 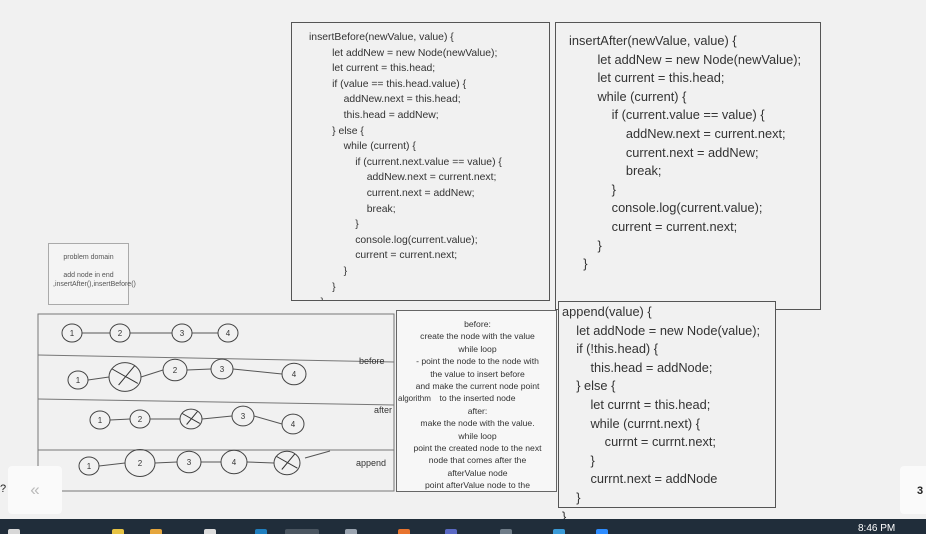 I want to click on insert-after-code-line: console.log(current.value);, so click(x=666, y=208).